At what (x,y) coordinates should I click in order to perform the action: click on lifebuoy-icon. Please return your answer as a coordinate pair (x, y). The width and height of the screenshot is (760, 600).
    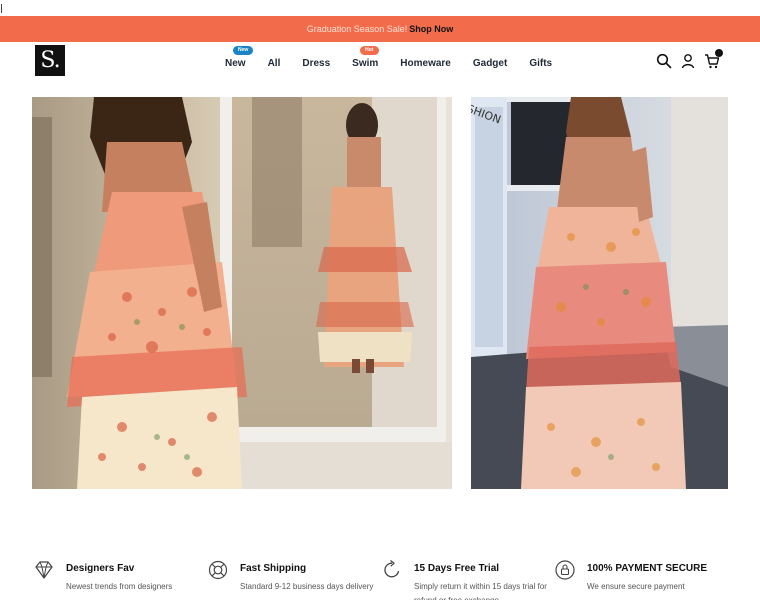
    Looking at the image, I should click on (218, 570).